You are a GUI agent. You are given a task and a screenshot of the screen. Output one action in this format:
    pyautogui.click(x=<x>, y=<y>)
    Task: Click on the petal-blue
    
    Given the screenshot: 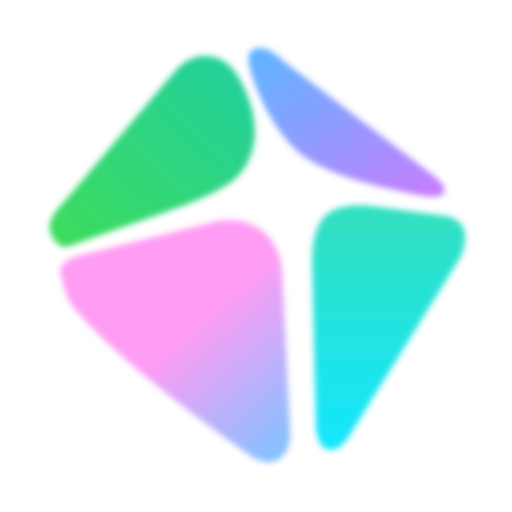 What is the action you would take?
    pyautogui.click(x=346, y=122)
    